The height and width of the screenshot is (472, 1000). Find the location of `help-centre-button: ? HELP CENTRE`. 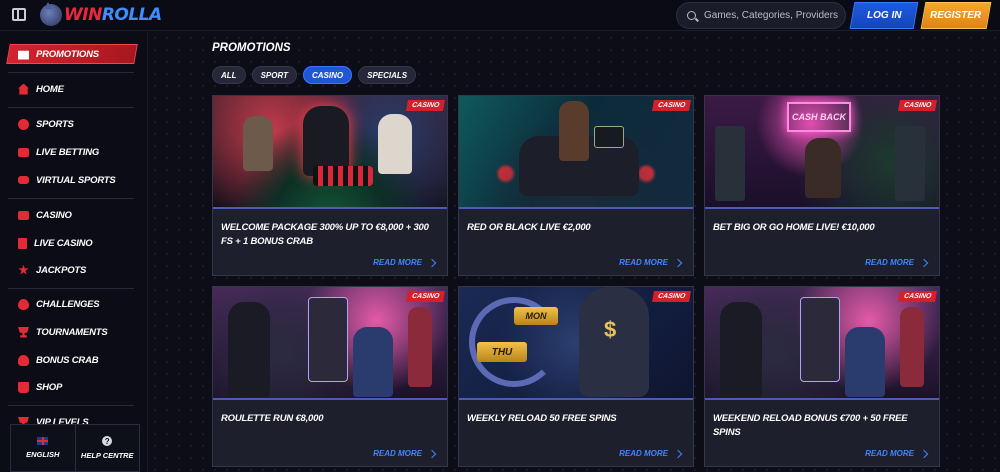

help-centre-button: ? HELP CENTRE is located at coordinates (107, 448).